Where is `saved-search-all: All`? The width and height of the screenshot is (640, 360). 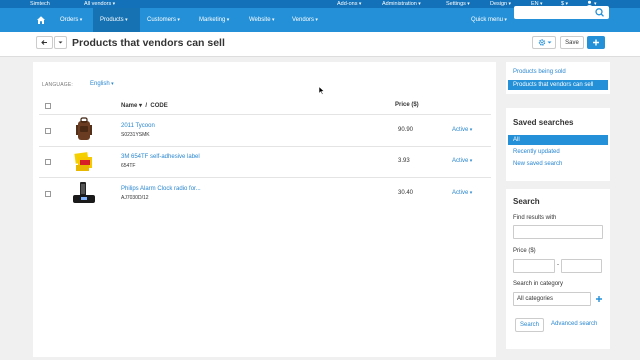
saved-search-all: All is located at coordinates (558, 140).